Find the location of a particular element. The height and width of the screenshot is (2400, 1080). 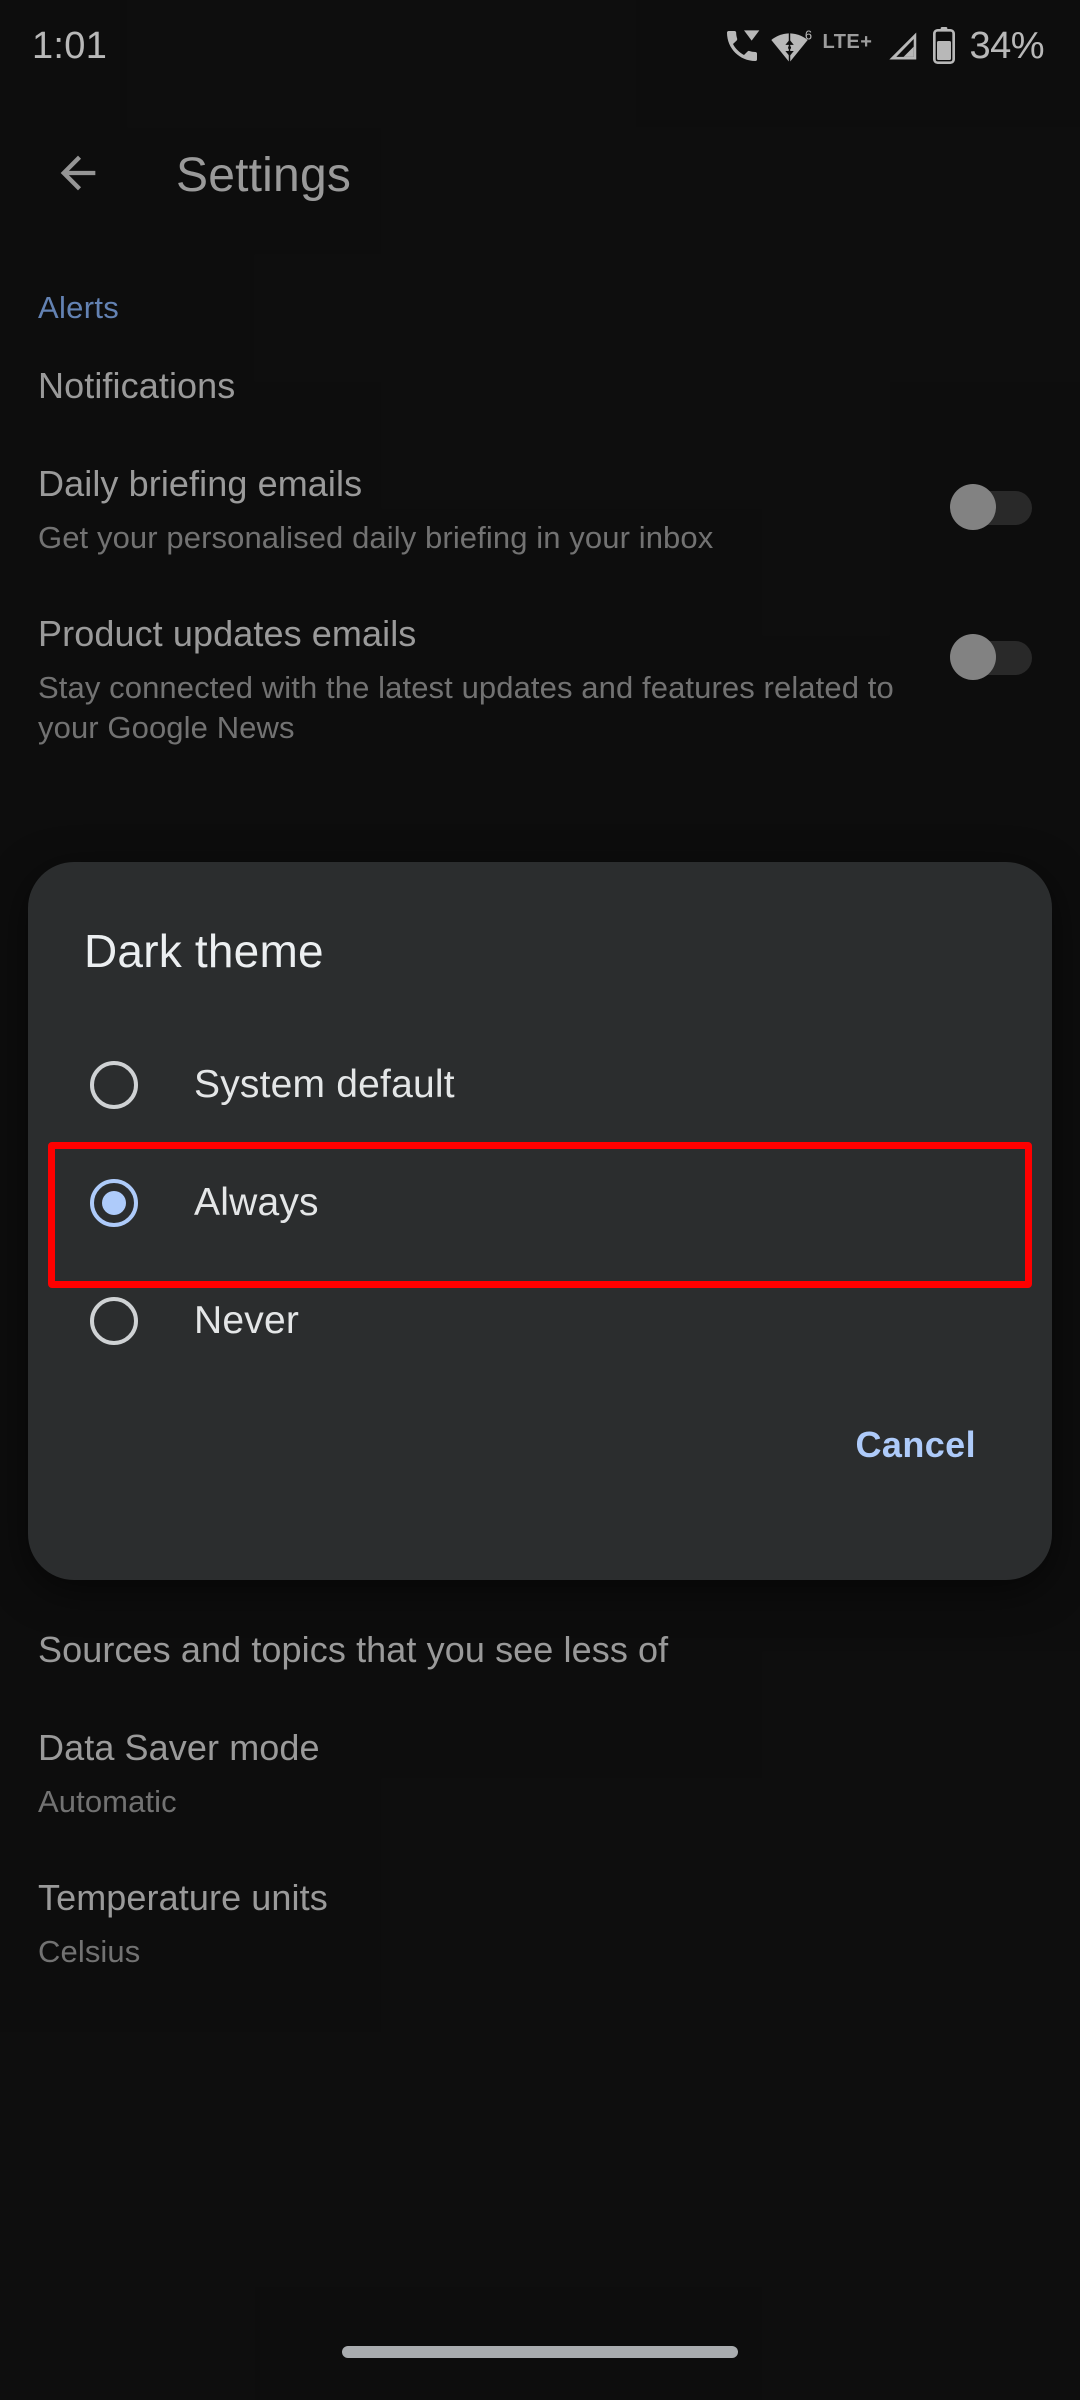

radio-option-system-default: System default is located at coordinates (540, 1085).